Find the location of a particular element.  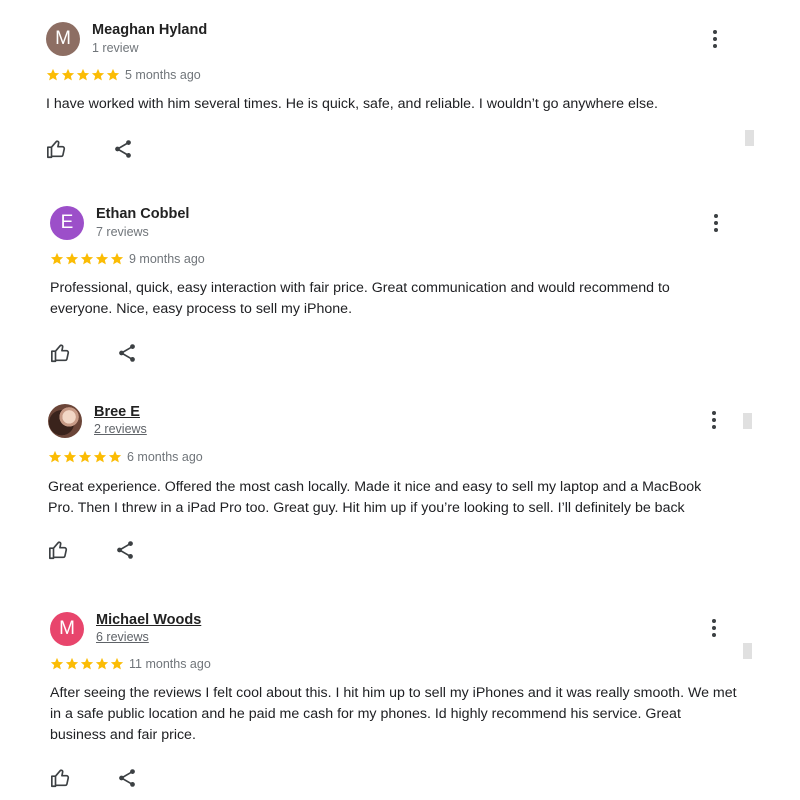

review-count: 6 reviews is located at coordinates (122, 637).